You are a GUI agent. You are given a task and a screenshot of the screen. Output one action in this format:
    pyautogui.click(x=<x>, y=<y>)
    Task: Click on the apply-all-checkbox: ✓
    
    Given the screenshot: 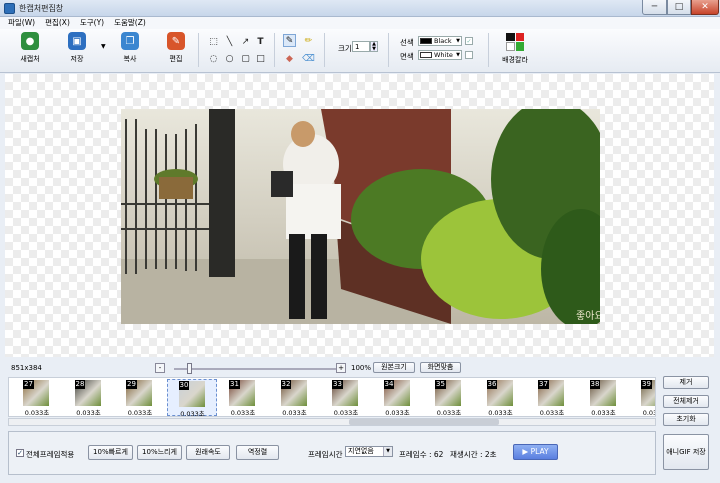 What is the action you would take?
    pyautogui.click(x=20, y=453)
    